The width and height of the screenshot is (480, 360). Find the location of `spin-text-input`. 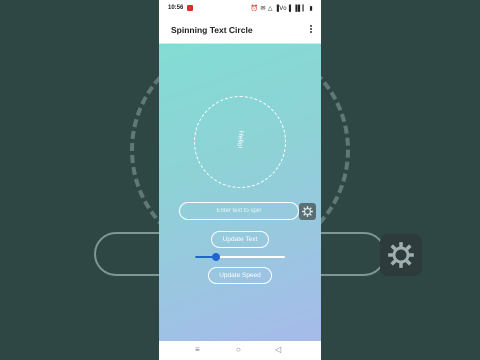

spin-text-input is located at coordinates (239, 211).